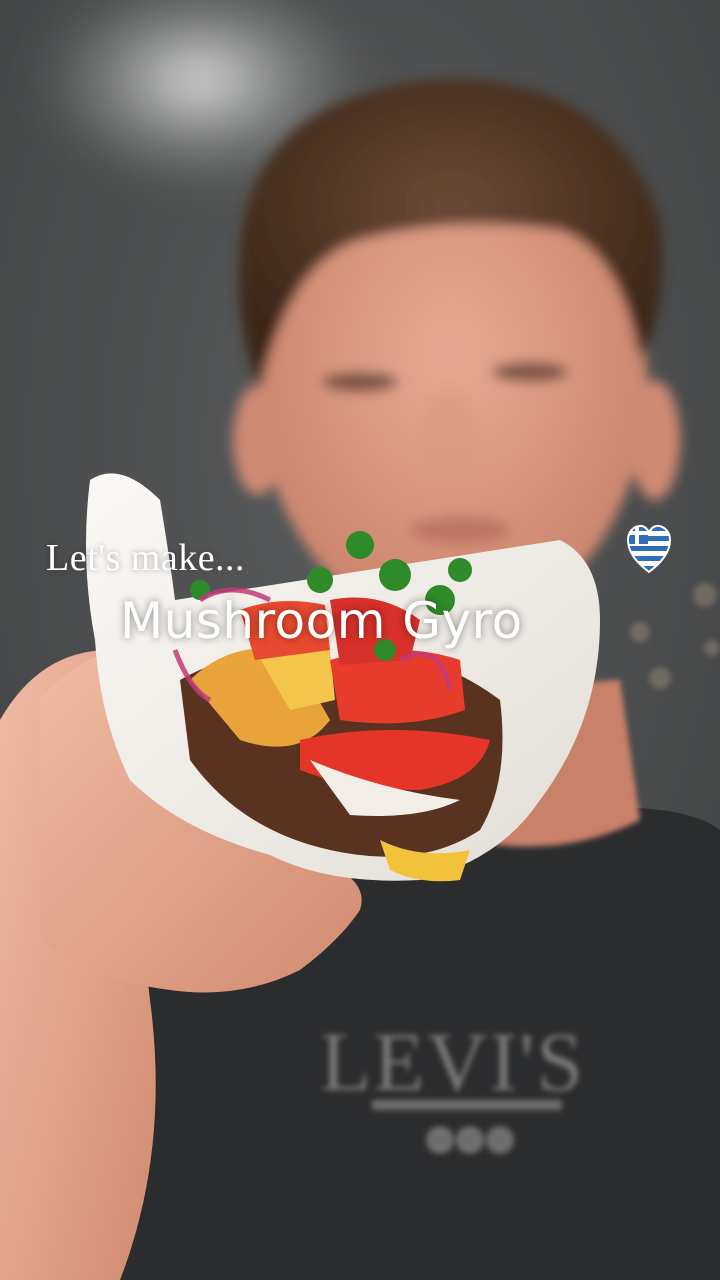 The image size is (720, 1280). Describe the element at coordinates (649, 550) in the screenshot. I see `greek-flag-heart-icon` at that location.